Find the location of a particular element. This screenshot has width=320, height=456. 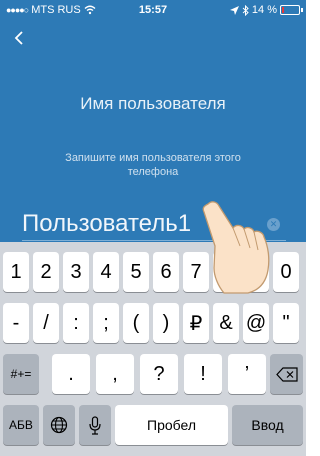

key-paren-close: ) is located at coordinates (166, 323).